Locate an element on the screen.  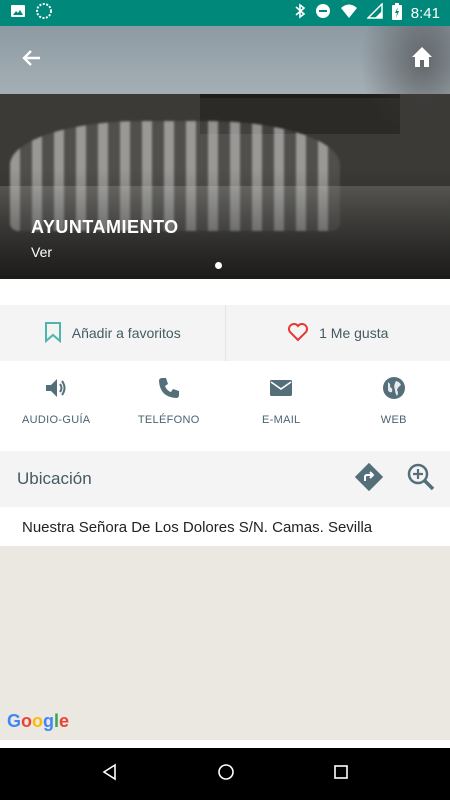
likes-label: 1 Me gusta is located at coordinates (354, 333).